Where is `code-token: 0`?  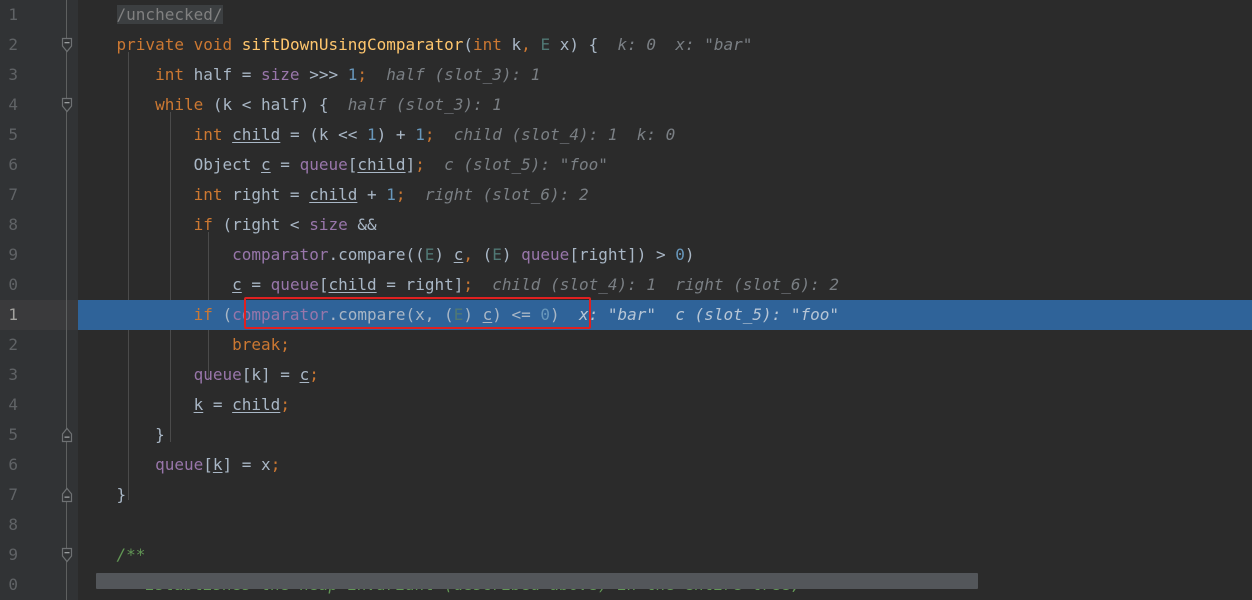
code-token: 0 is located at coordinates (545, 314).